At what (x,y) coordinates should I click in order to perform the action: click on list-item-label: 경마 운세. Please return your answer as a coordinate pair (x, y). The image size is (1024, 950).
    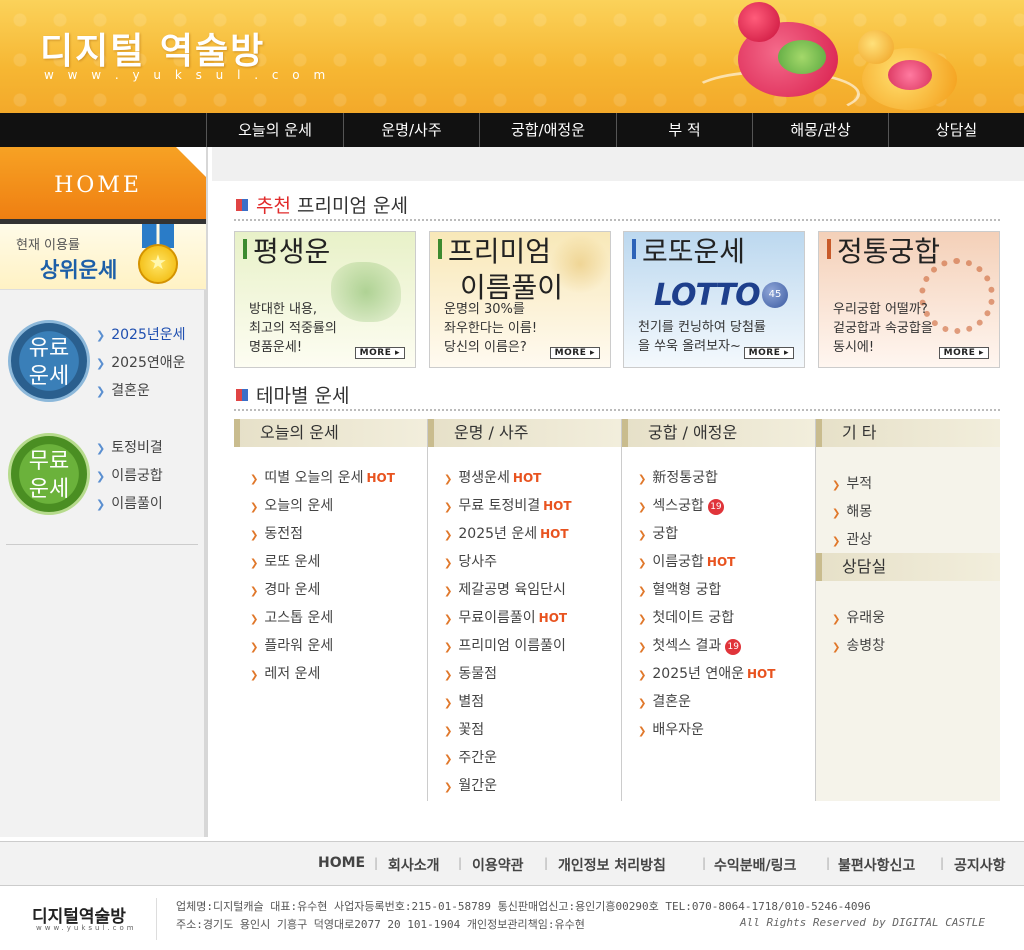
    Looking at the image, I should click on (292, 590).